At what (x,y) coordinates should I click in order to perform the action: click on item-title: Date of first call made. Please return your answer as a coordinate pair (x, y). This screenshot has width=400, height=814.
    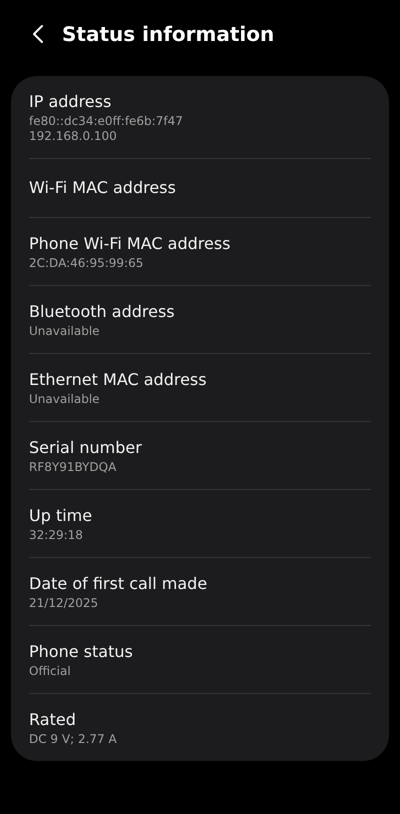
    Looking at the image, I should click on (118, 584).